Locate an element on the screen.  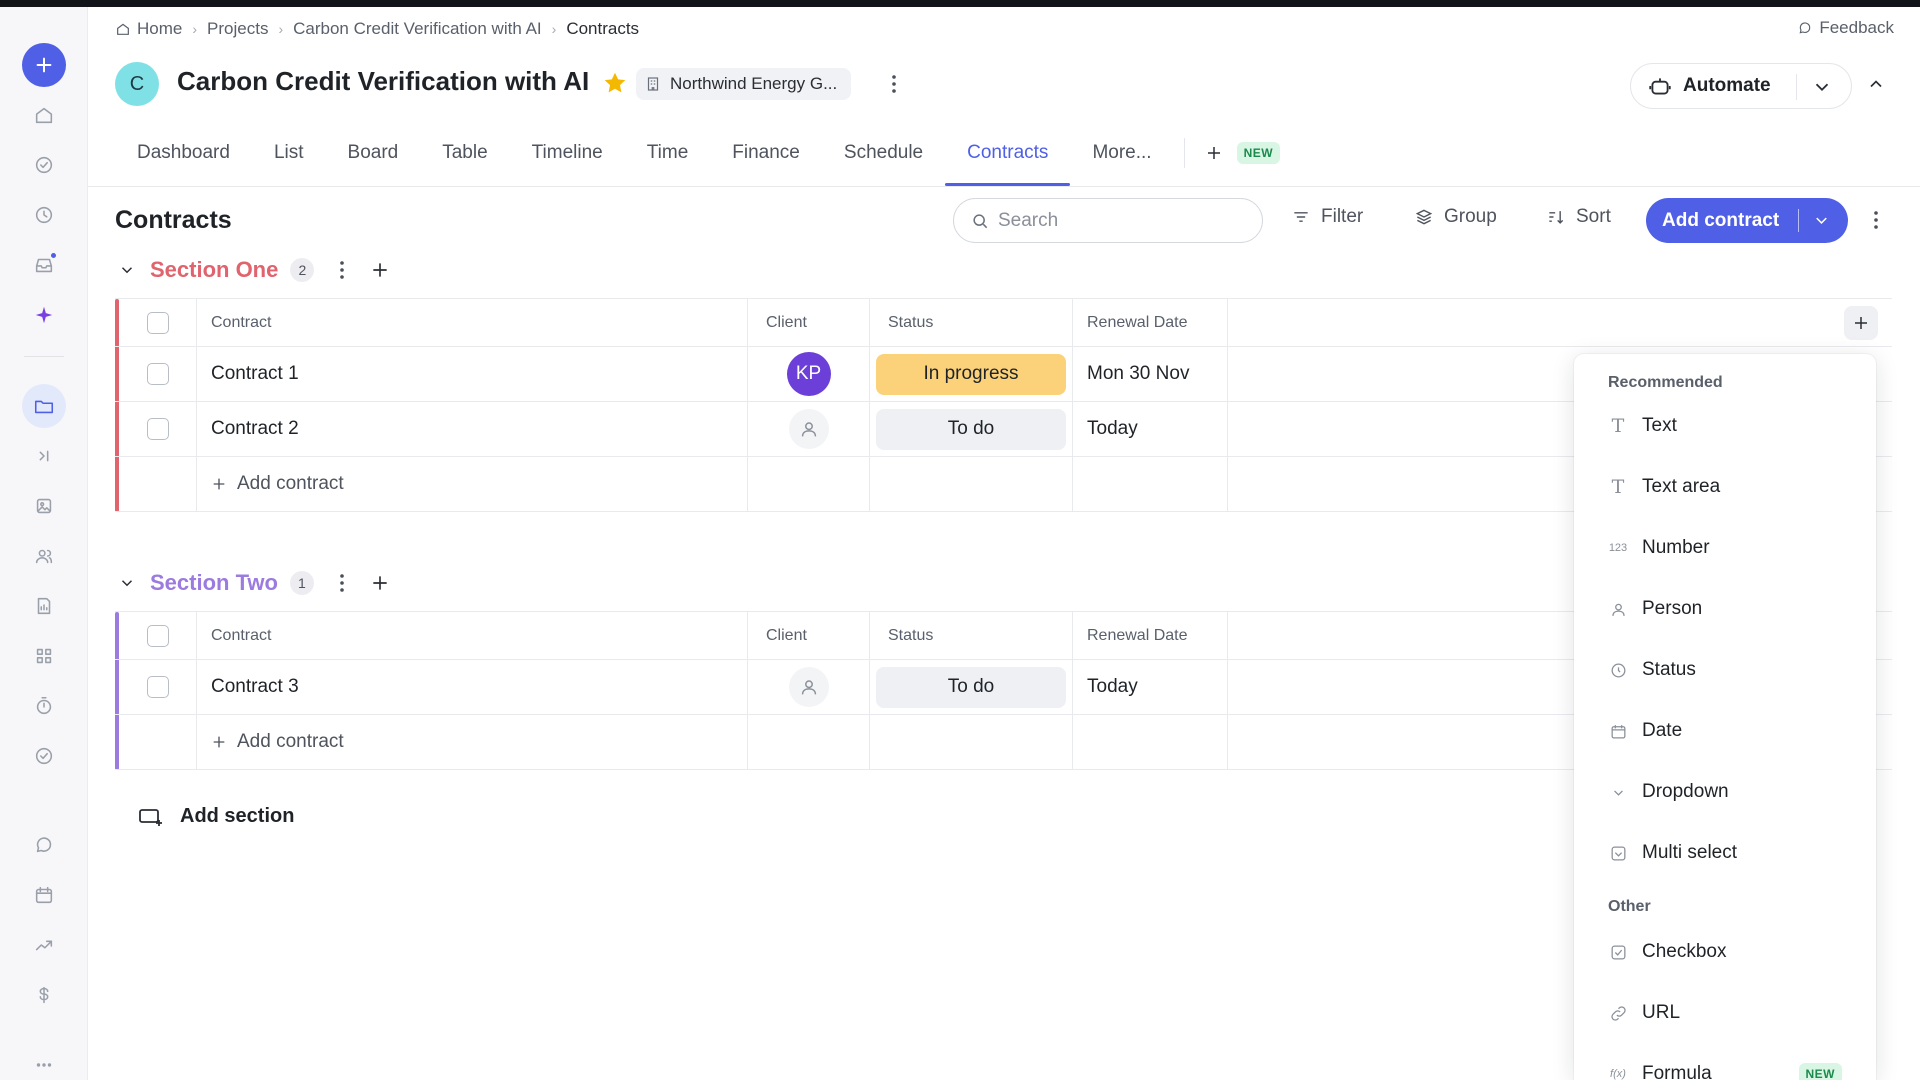
rail-ai is located at coordinates (44, 315).